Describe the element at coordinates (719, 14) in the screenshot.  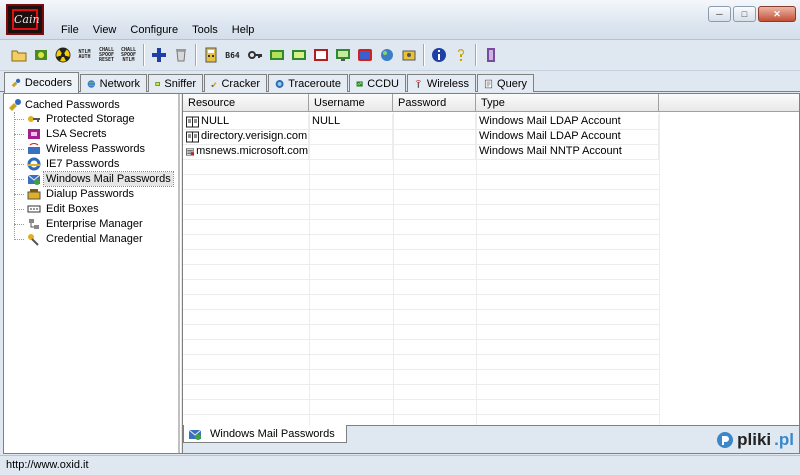
I see `minimize-button: ─` at that location.